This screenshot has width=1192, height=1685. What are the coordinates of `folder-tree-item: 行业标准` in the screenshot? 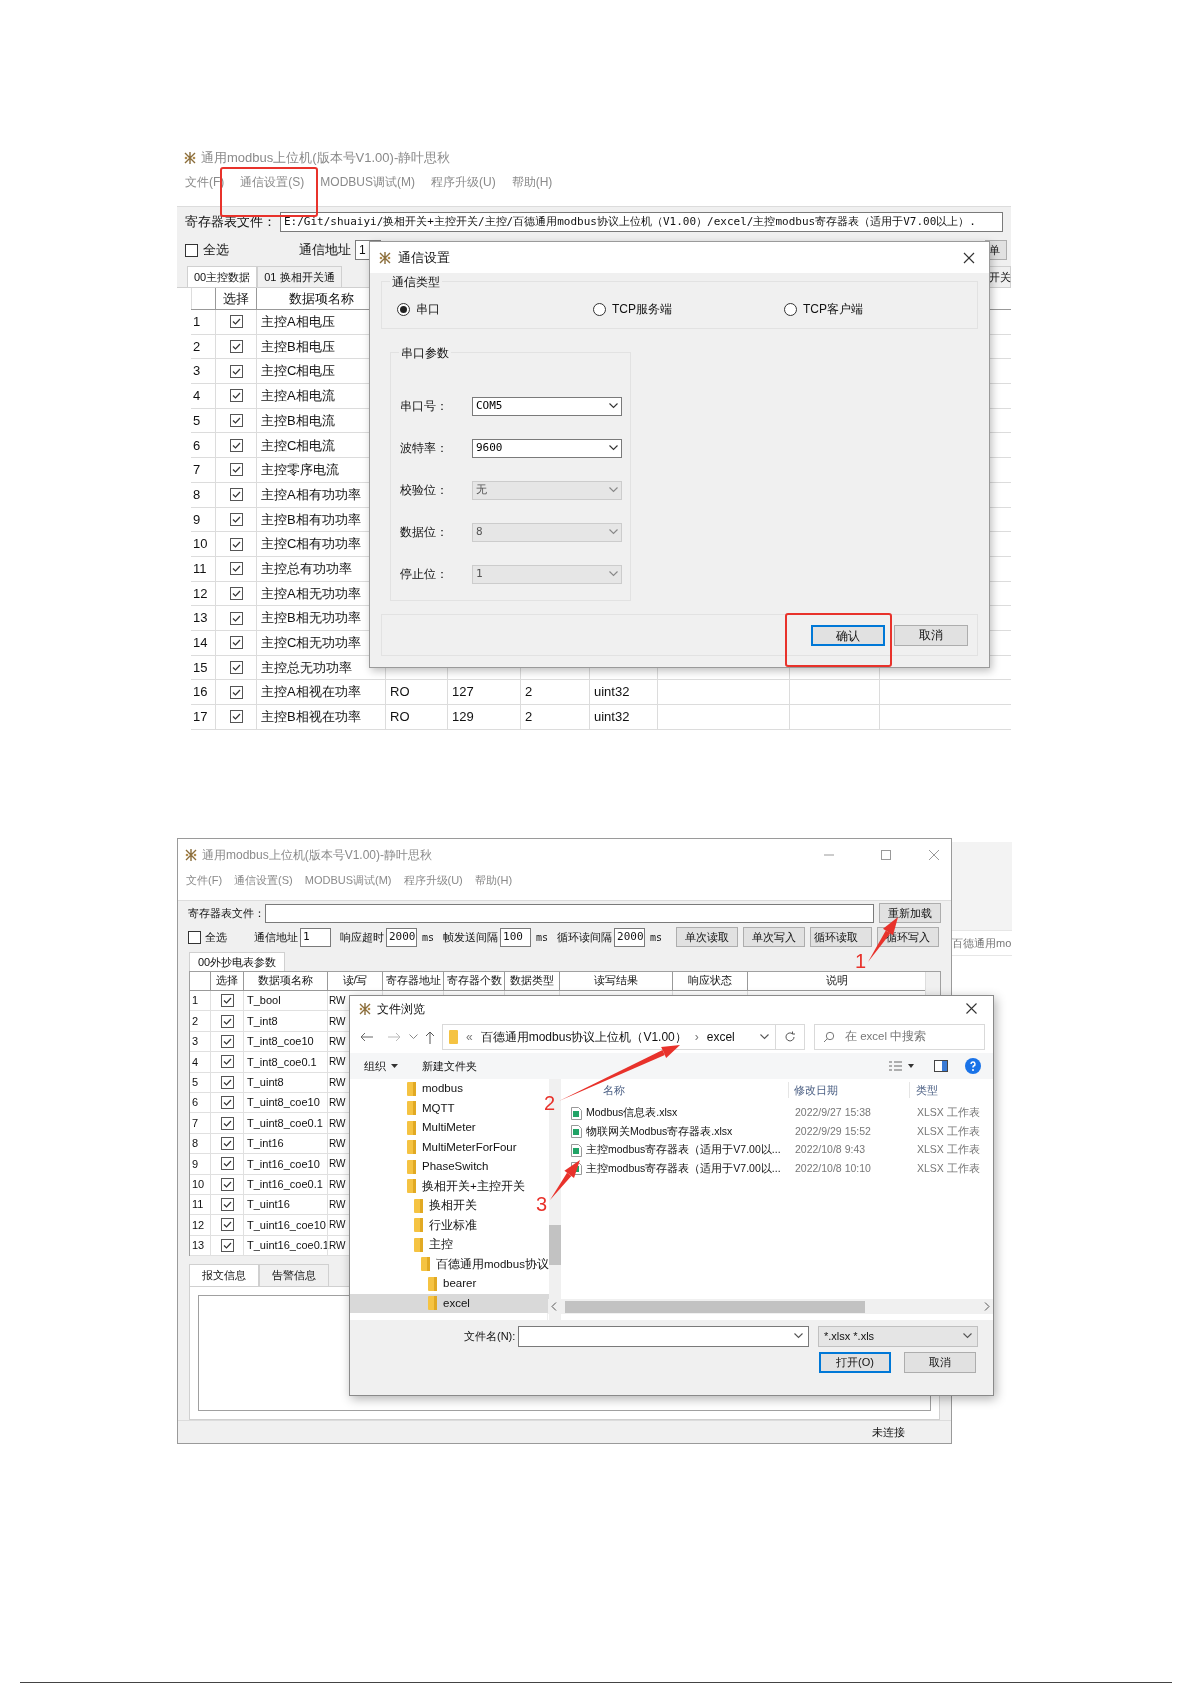 It's located at (449, 1225).